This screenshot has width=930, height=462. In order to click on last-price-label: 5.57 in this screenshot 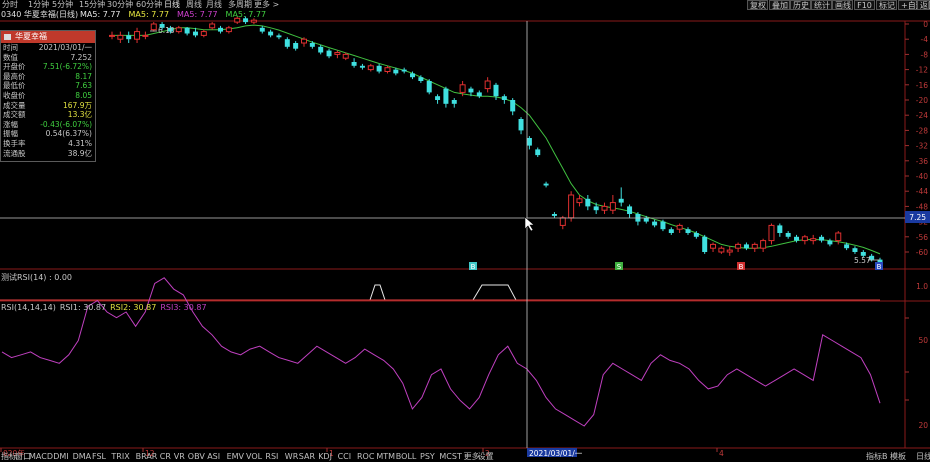, I will do `click(862, 260)`.